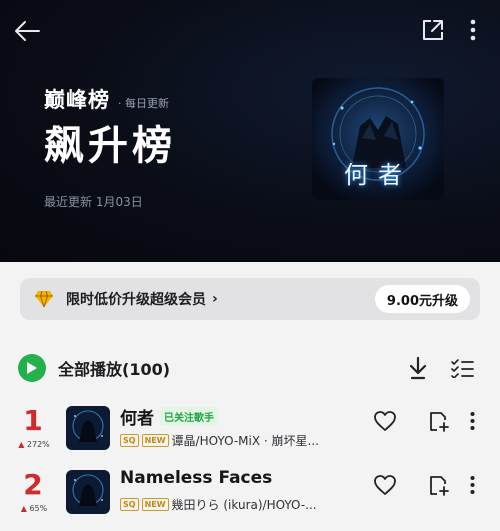  What do you see at coordinates (143, 103) in the screenshot?
I see `brand-subtitle: · 每日更新` at bounding box center [143, 103].